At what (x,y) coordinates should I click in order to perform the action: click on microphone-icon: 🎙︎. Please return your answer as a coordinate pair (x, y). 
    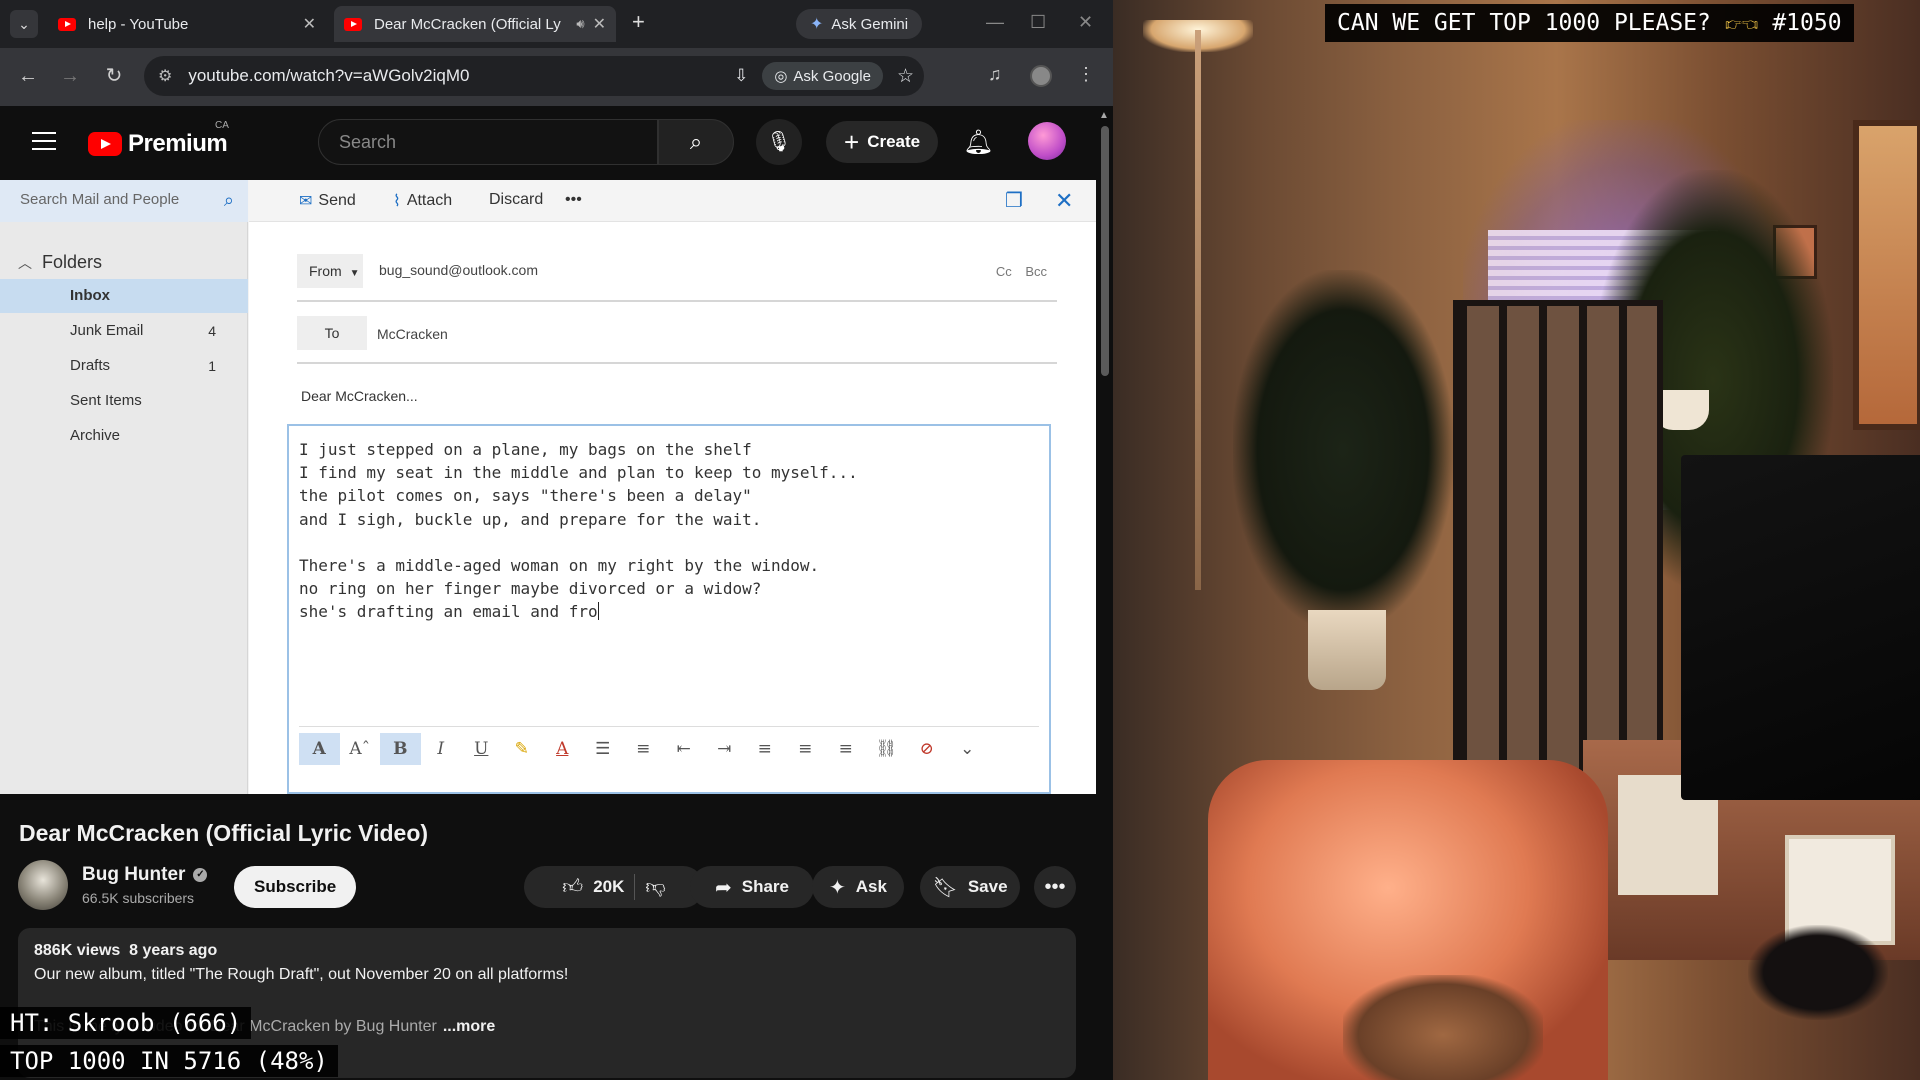
    Looking at the image, I should click on (779, 142).